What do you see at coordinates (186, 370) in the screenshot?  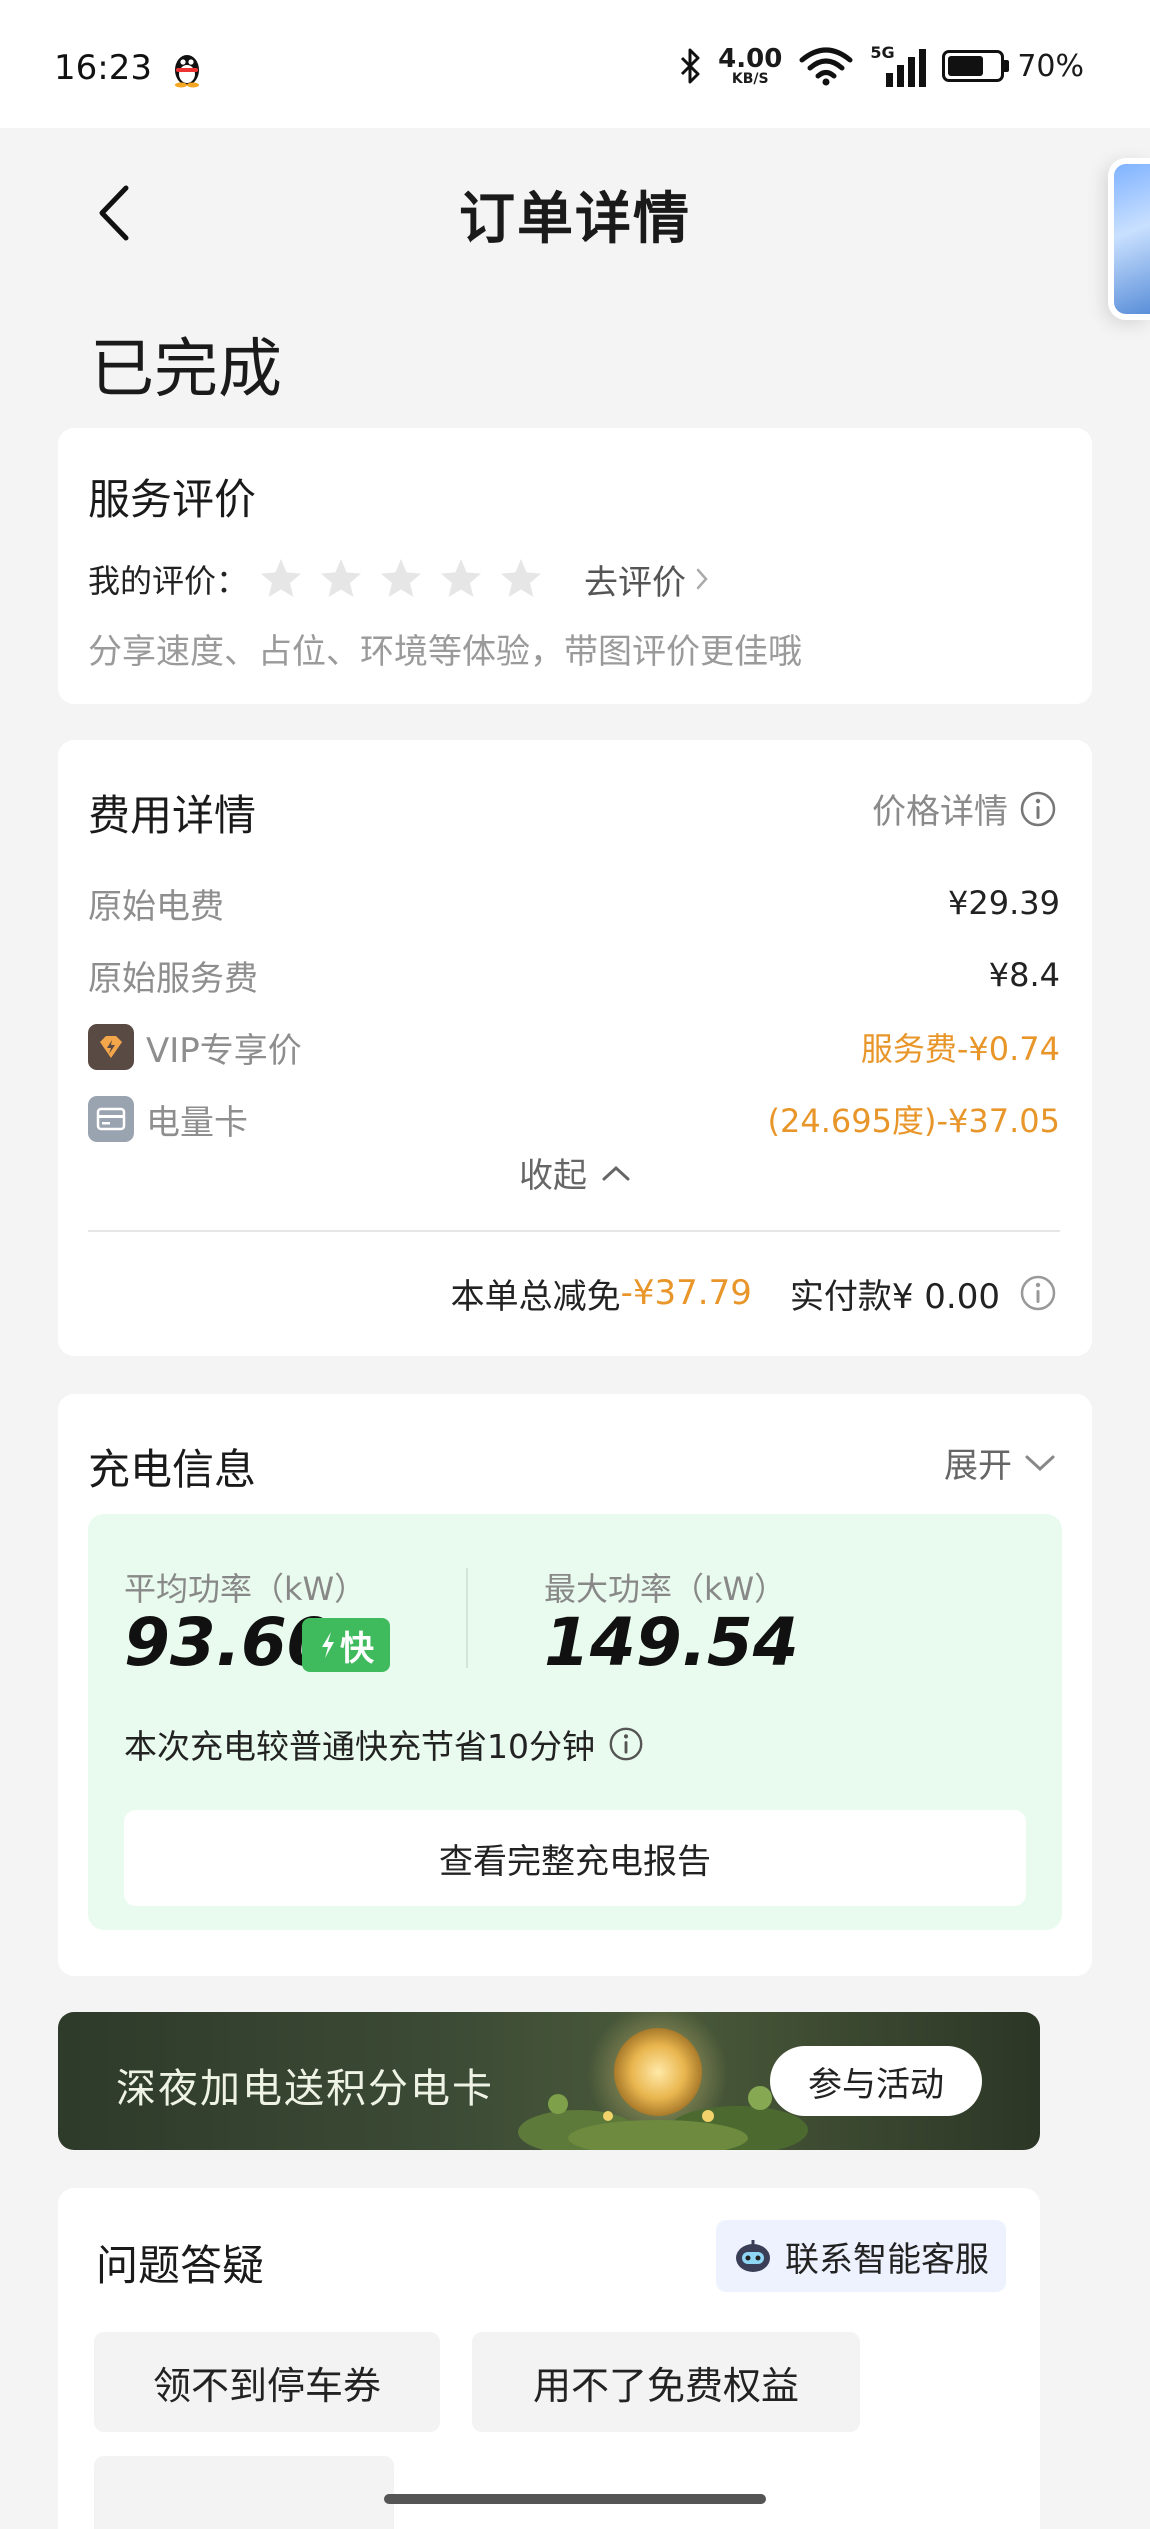 I see `order-status: 已完成` at bounding box center [186, 370].